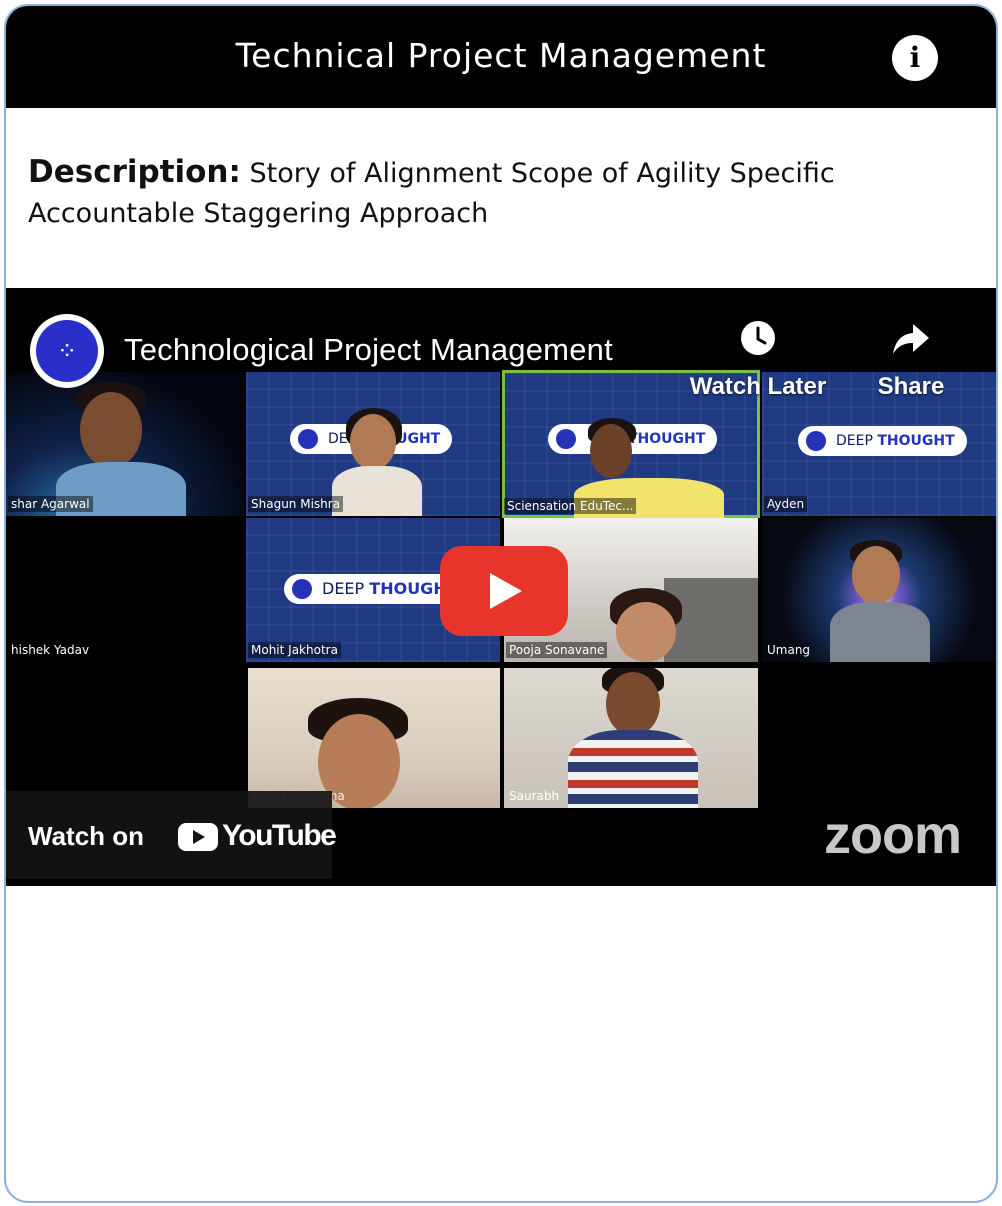 This screenshot has height=1206, width=1002. What do you see at coordinates (171, 835) in the screenshot?
I see `watch-on-youtube-link: Watch on YouTube` at bounding box center [171, 835].